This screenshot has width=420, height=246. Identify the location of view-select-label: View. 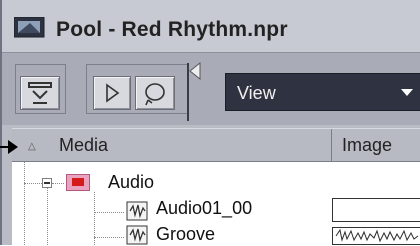
(256, 93).